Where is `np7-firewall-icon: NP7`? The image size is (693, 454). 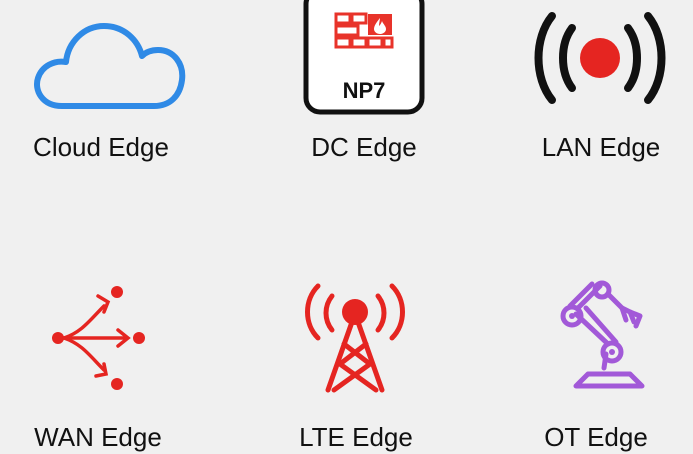 np7-firewall-icon: NP7 is located at coordinates (364, 57).